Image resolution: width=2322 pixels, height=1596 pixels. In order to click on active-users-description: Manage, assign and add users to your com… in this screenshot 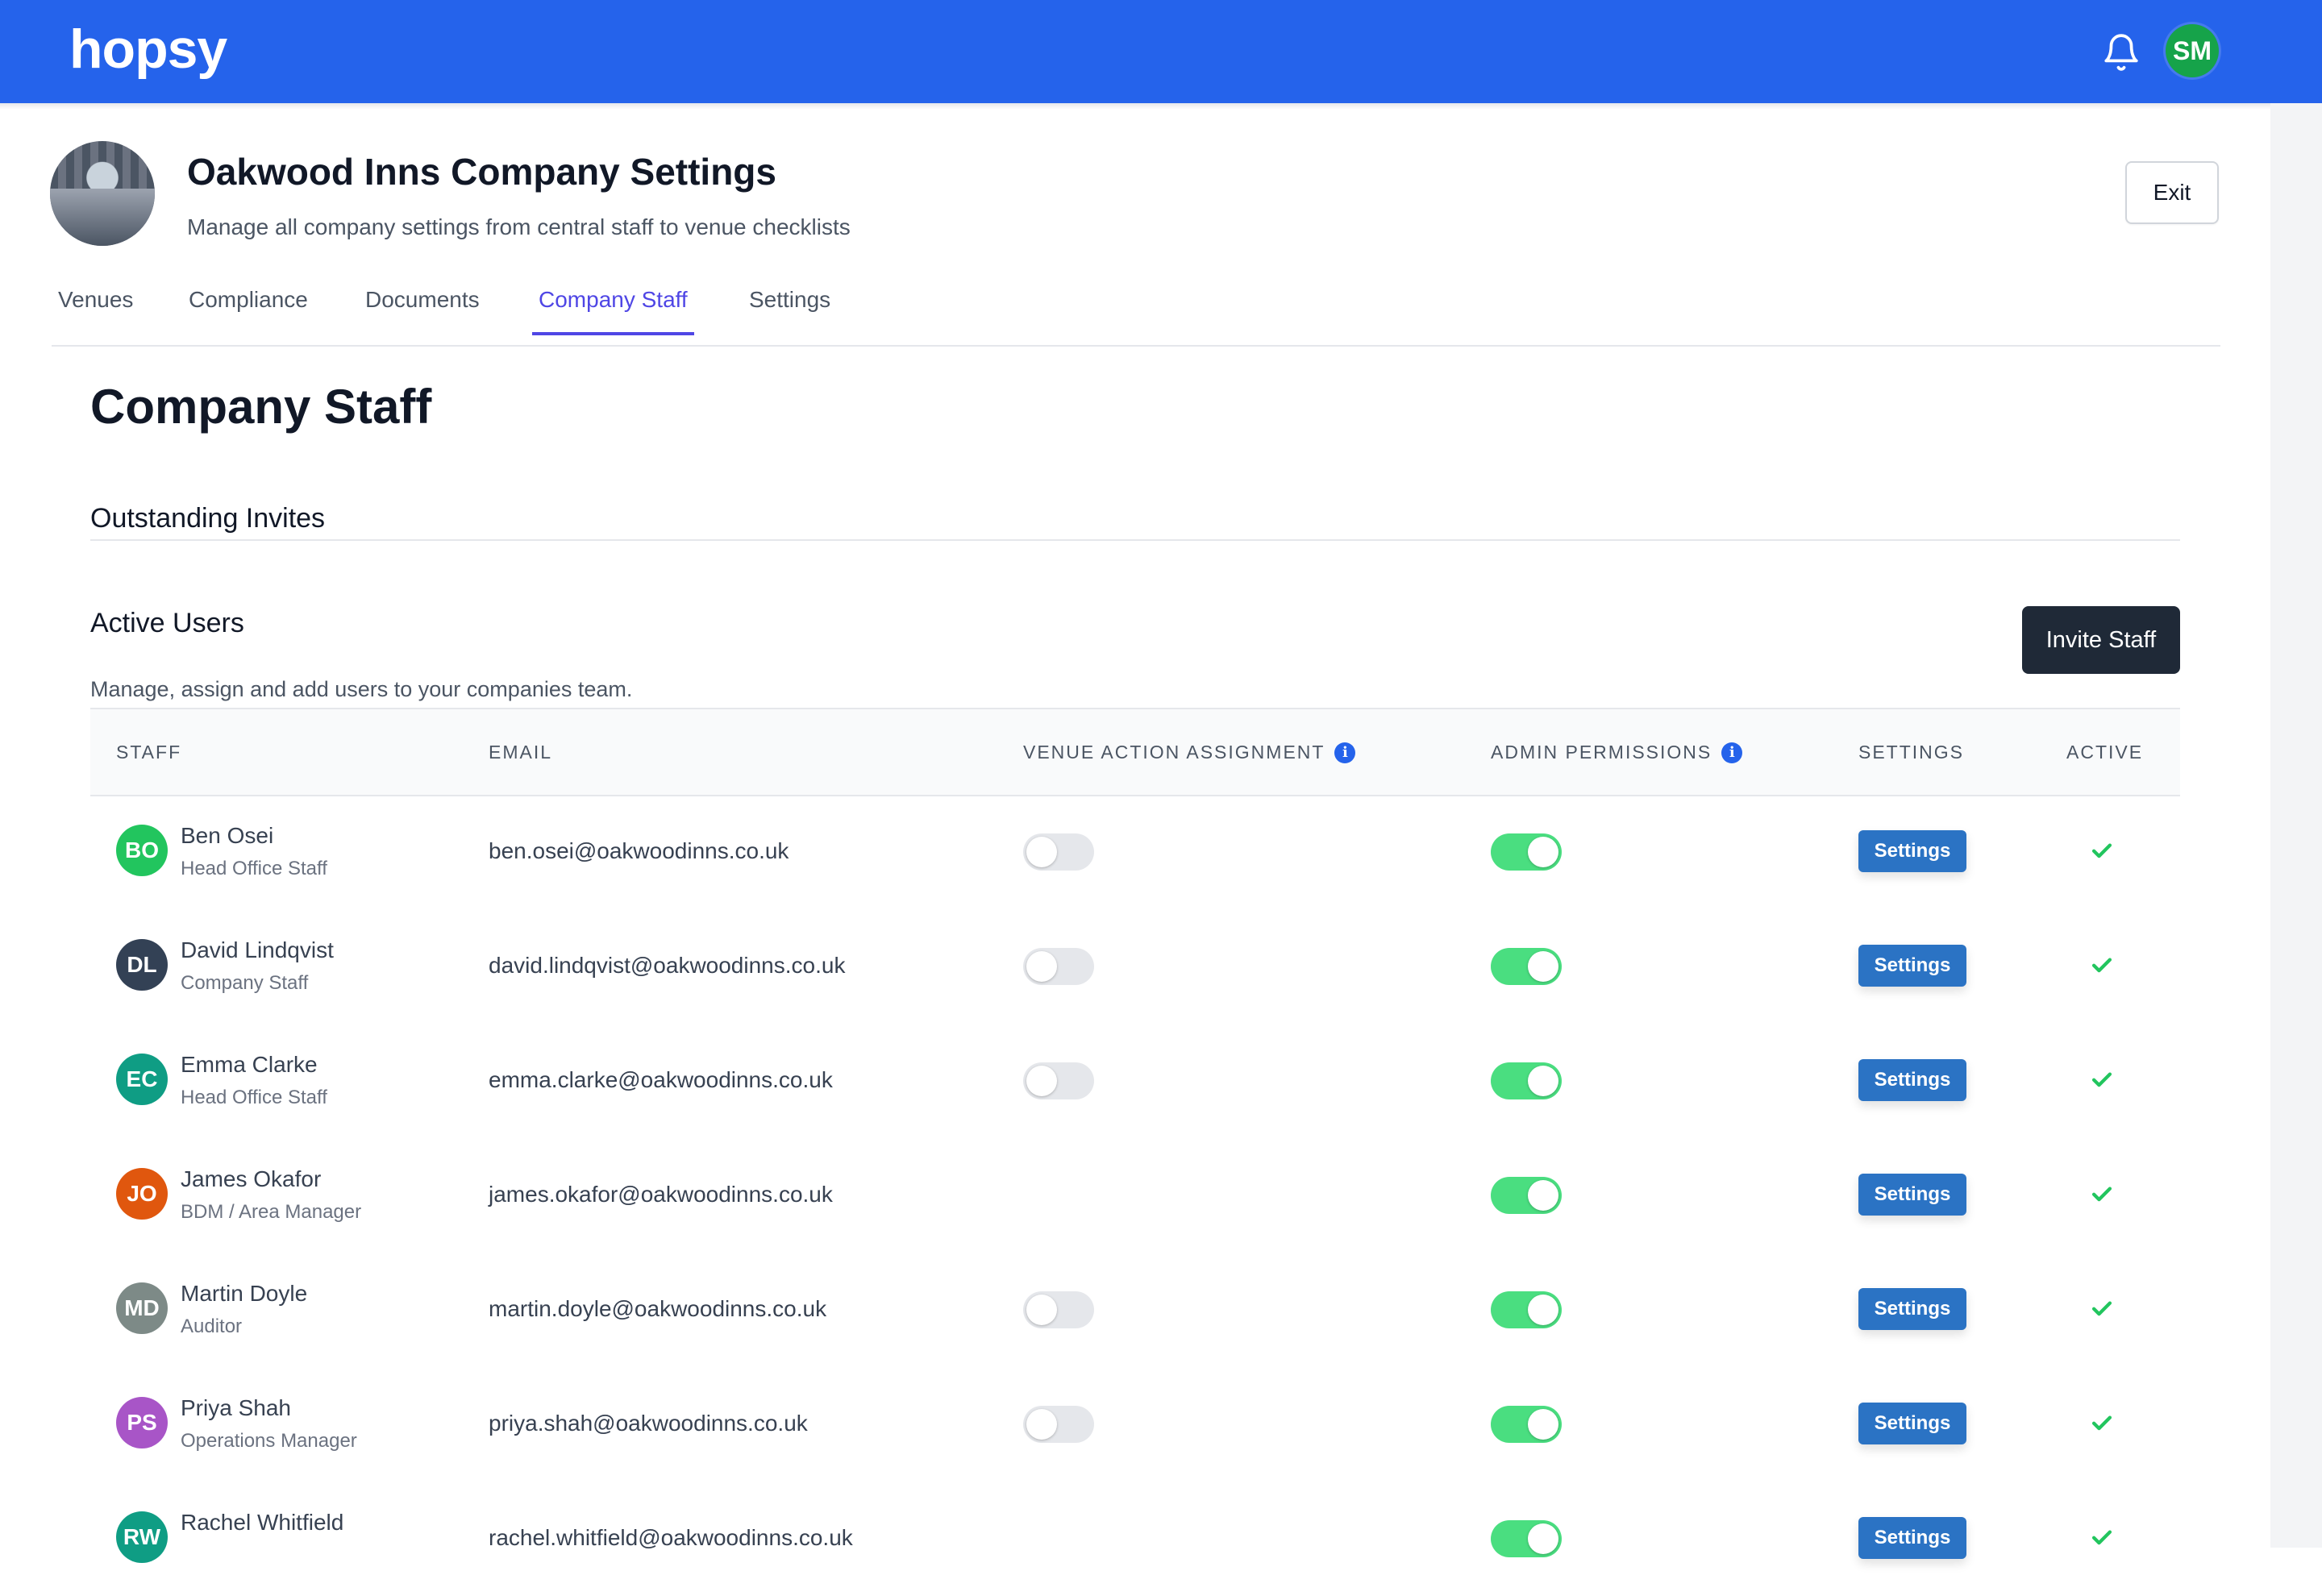, I will do `click(361, 689)`.